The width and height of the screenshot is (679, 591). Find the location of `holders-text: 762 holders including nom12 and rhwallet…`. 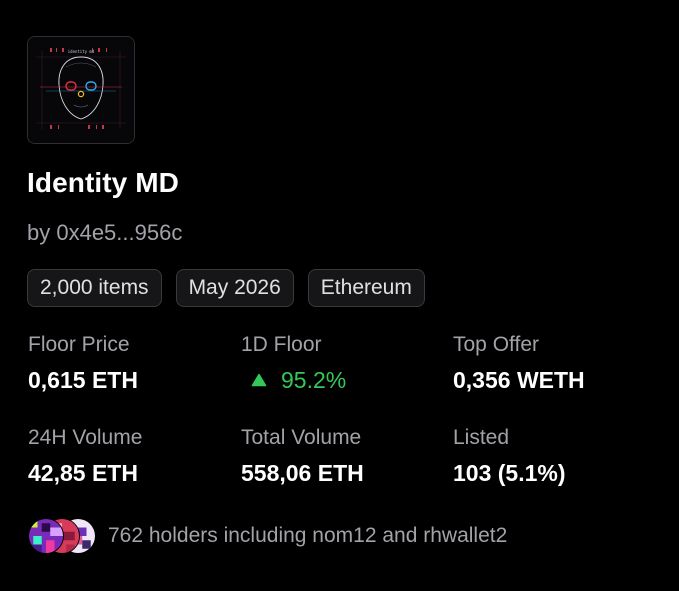

holders-text: 762 holders including nom12 and rhwallet… is located at coordinates (308, 535).